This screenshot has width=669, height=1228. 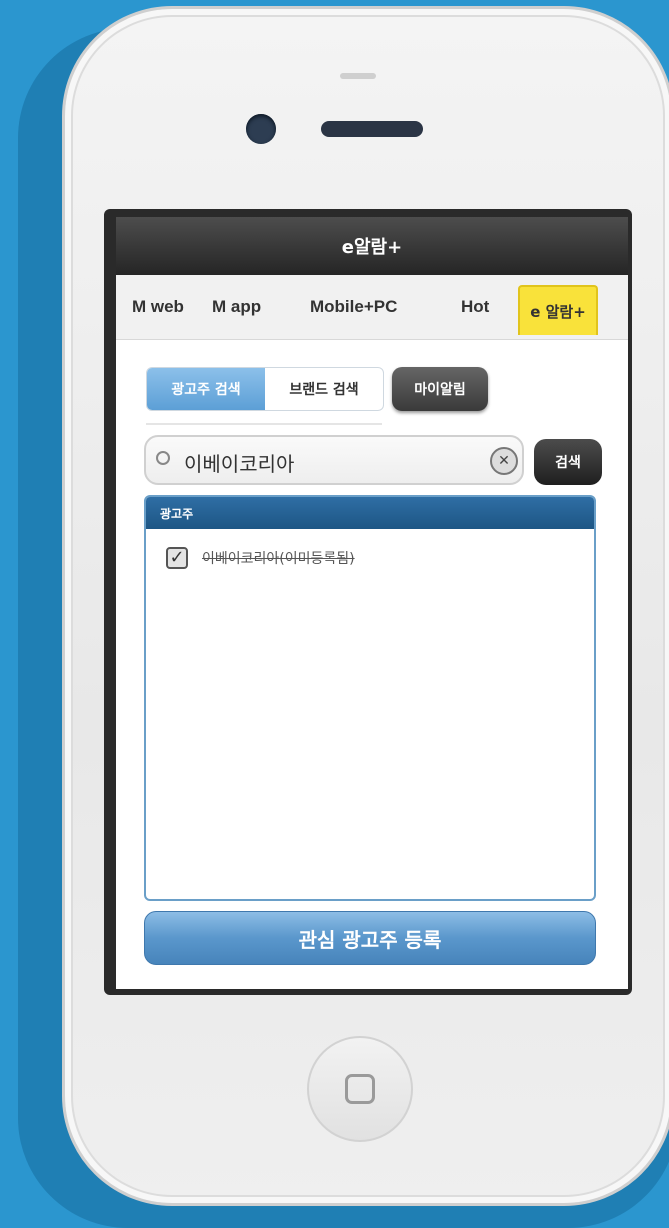 What do you see at coordinates (206, 389) in the screenshot?
I see `advertiser-search-tab: 광고주 검색` at bounding box center [206, 389].